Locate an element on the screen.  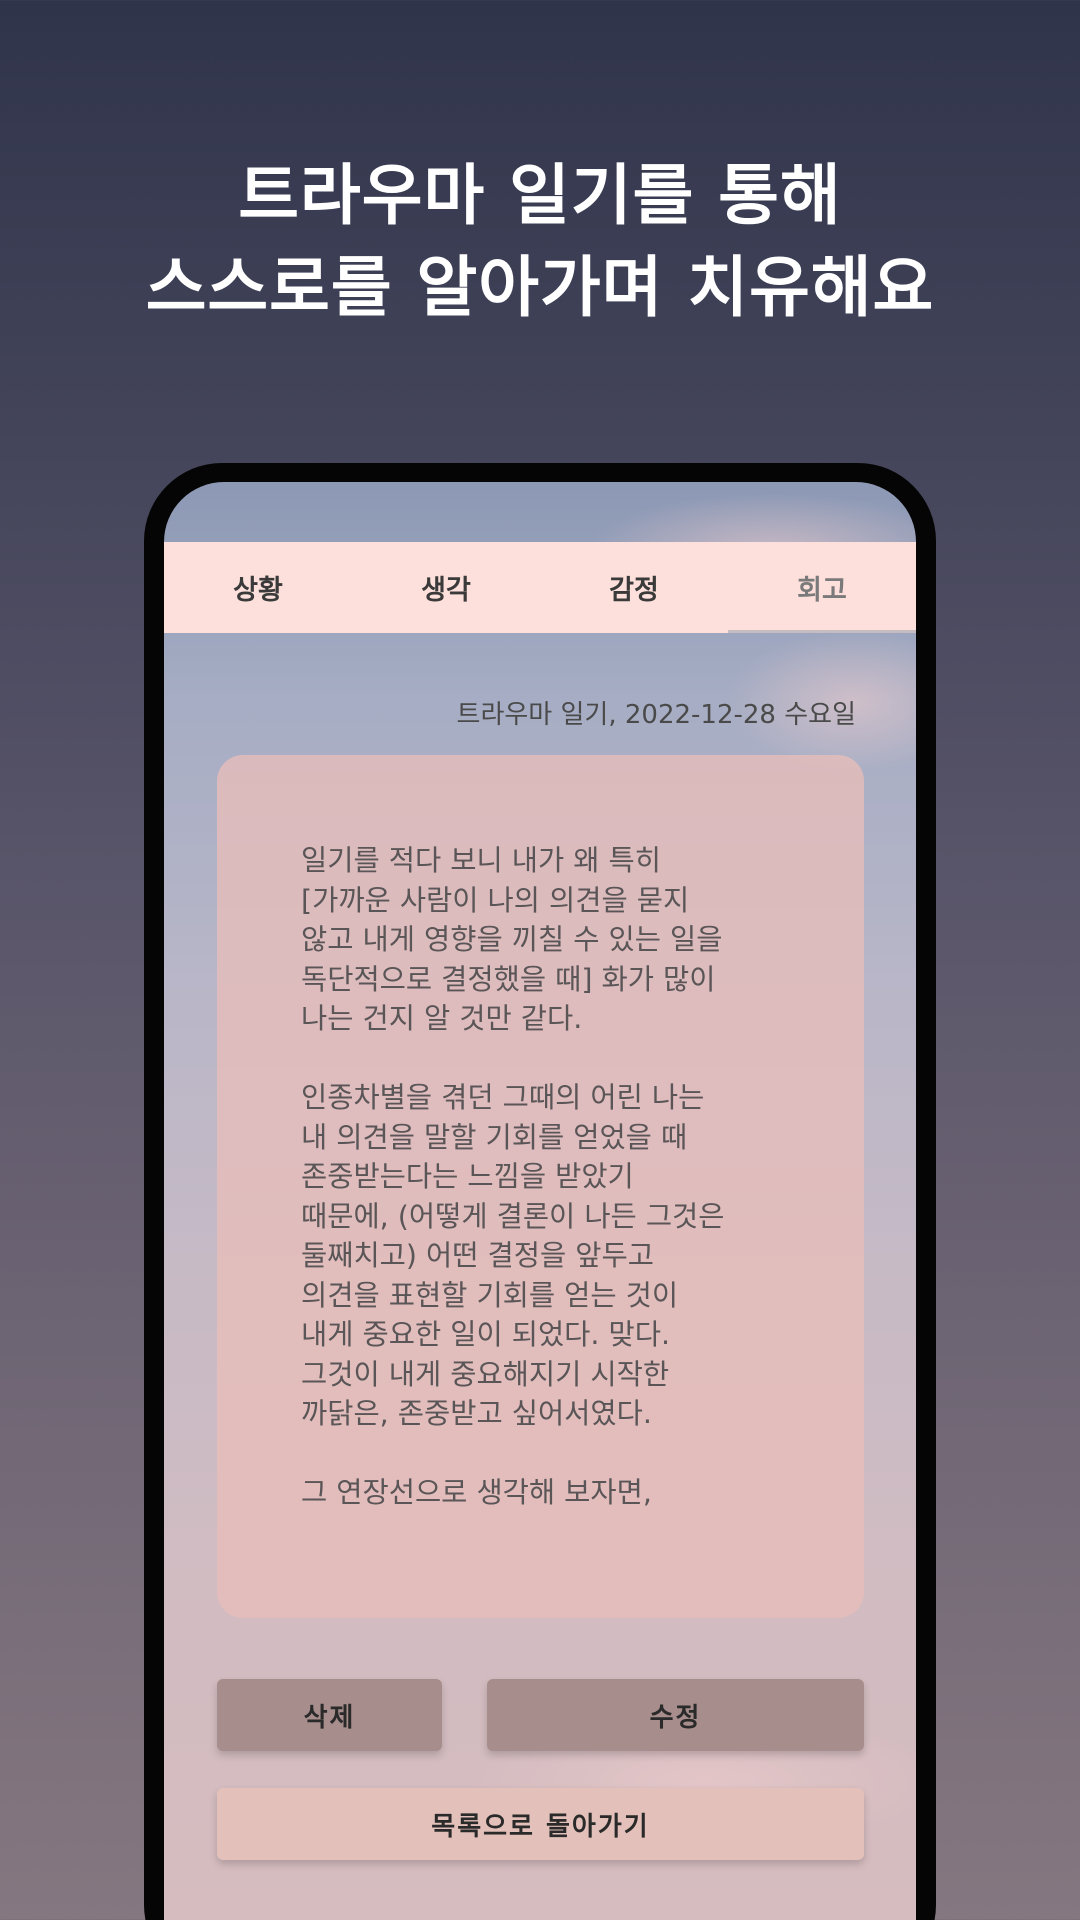
entry-date: 트라우마 일기, 2022-12-28 수요일 is located at coordinates (656, 715).